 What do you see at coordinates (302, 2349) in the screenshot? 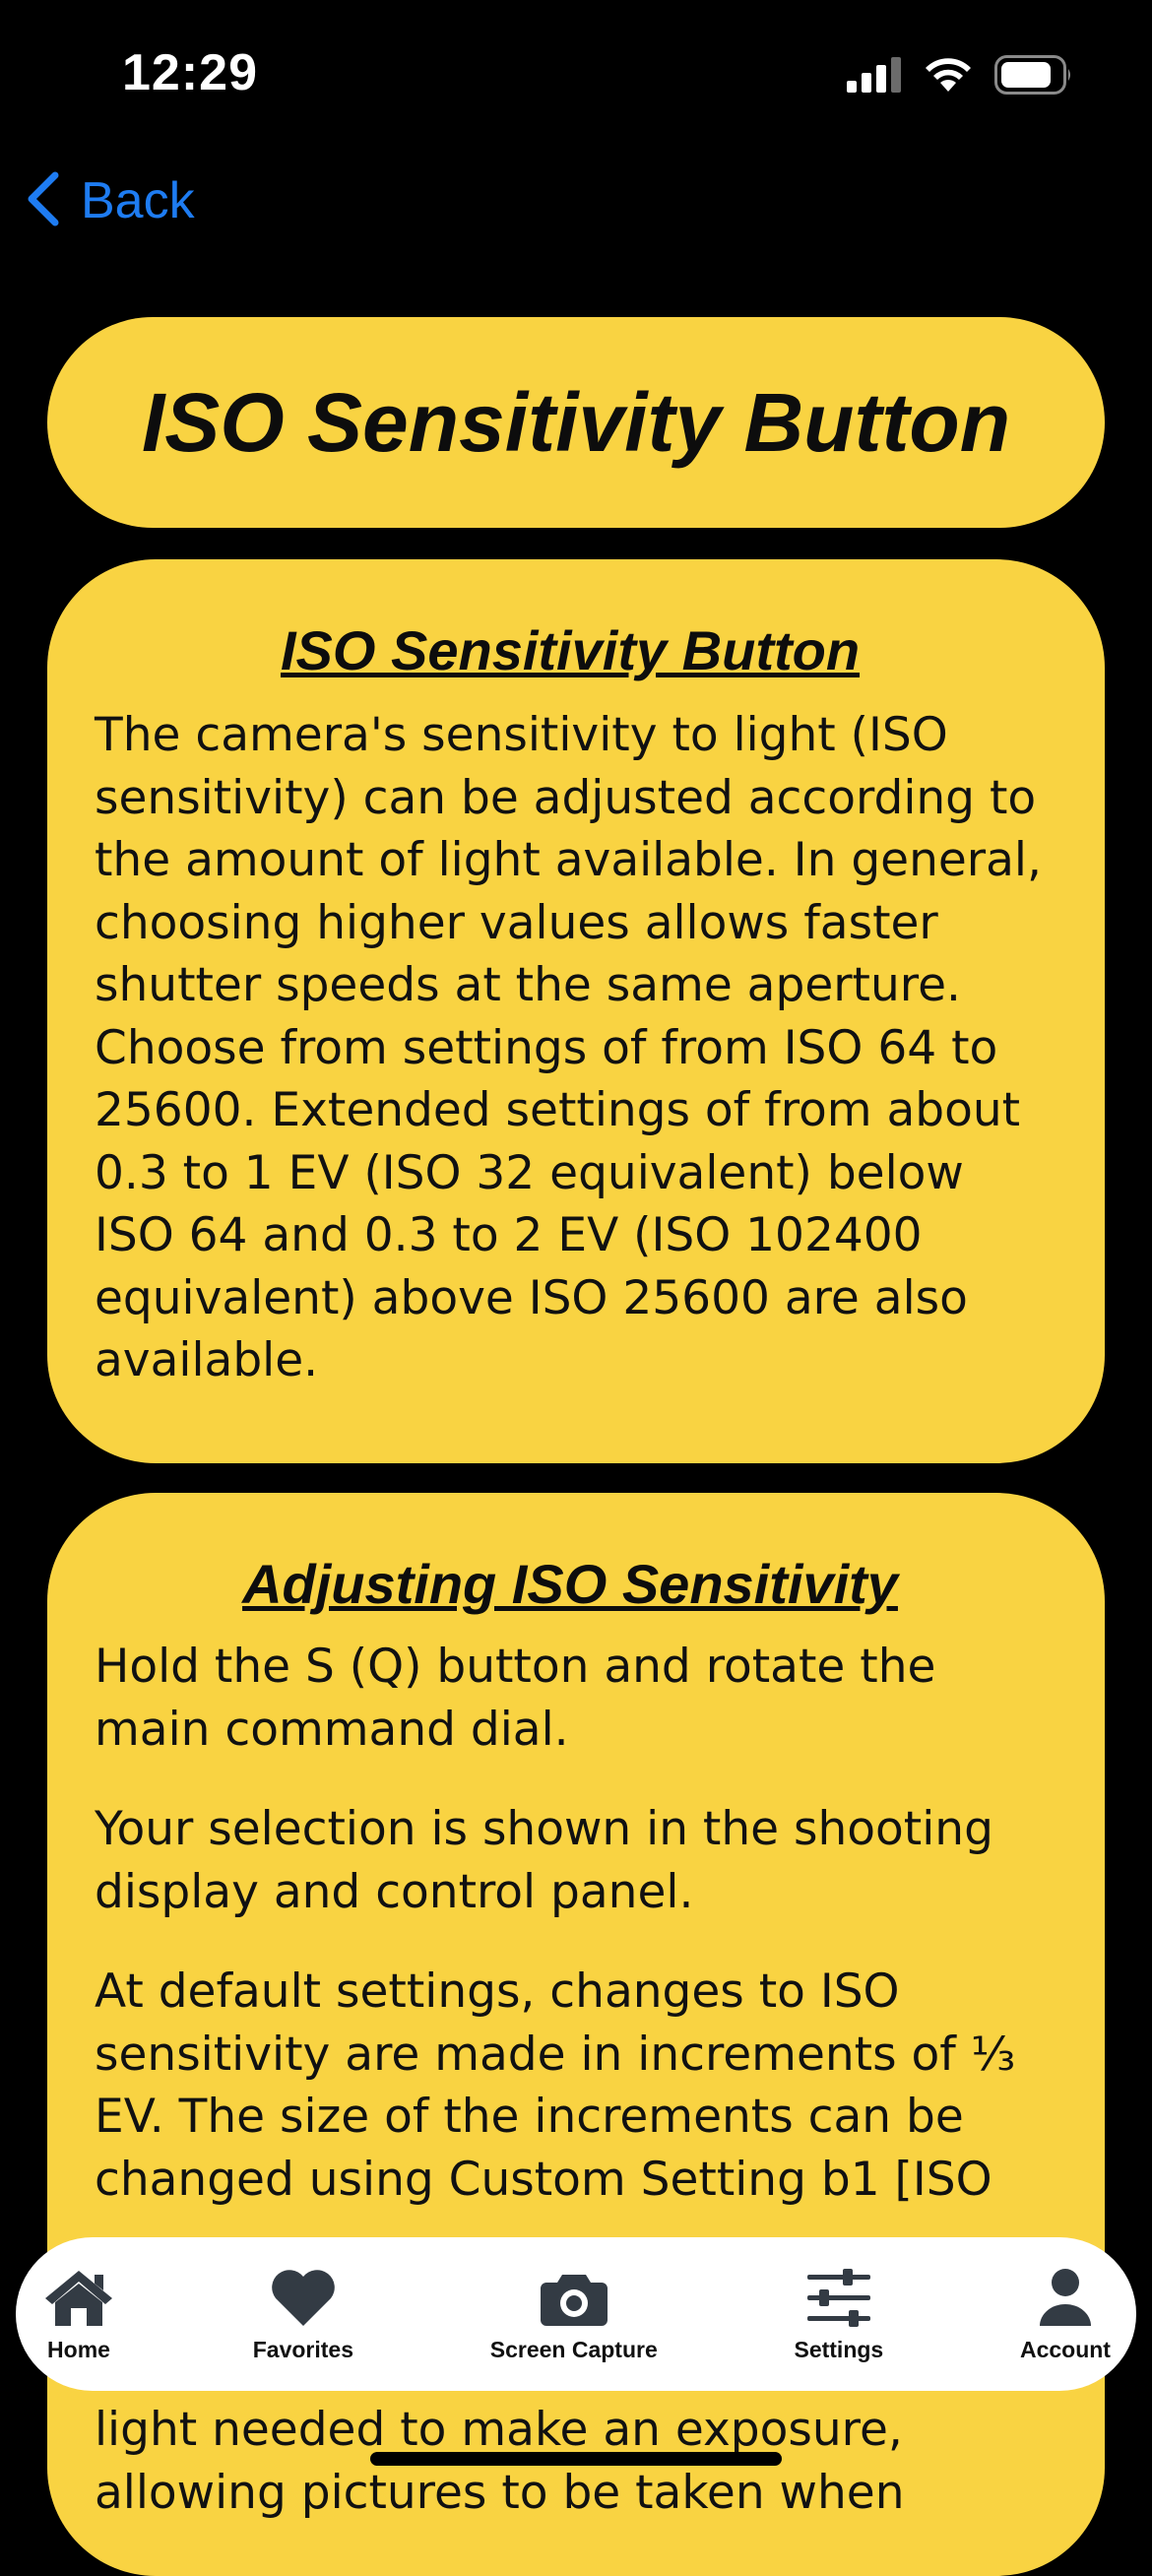
I see `tab-label: Favorites` at bounding box center [302, 2349].